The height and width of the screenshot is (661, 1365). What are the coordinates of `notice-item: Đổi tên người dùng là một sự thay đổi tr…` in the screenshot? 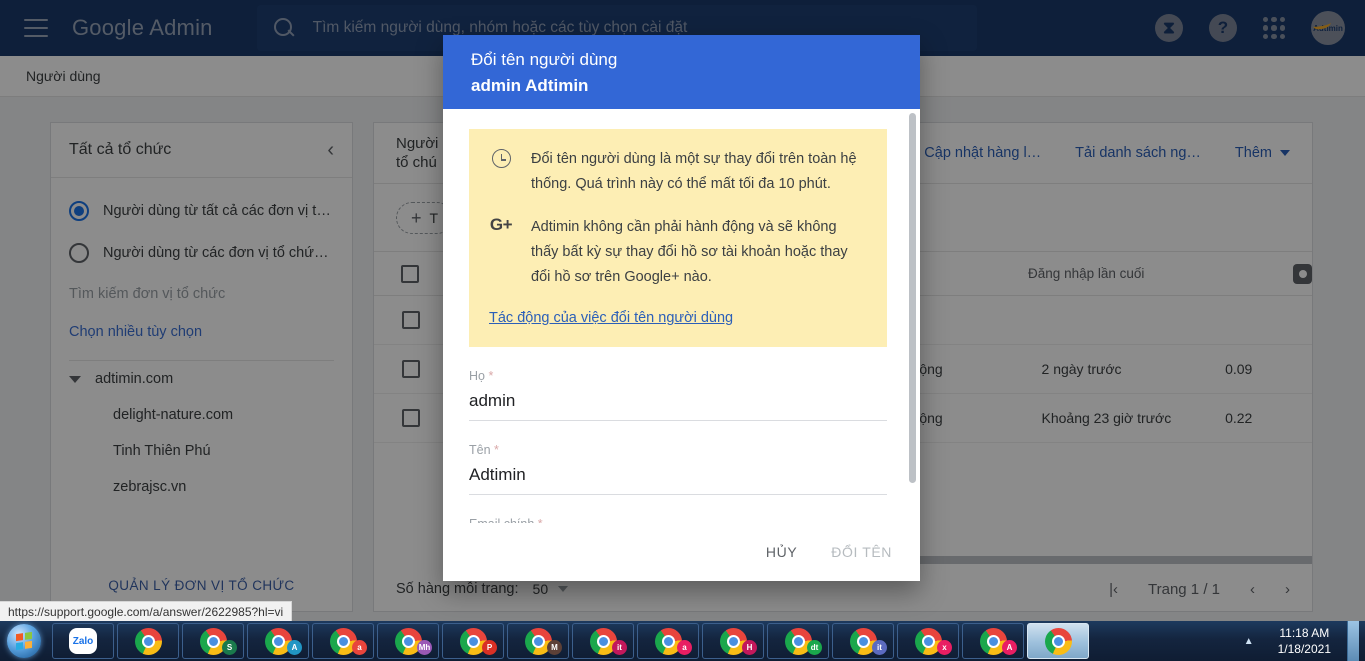 It's located at (678, 172).